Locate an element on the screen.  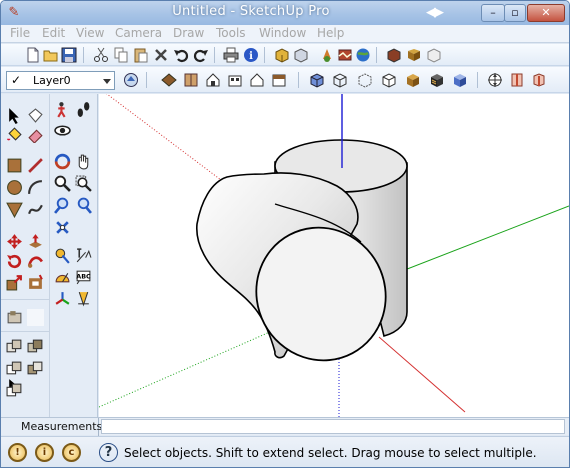
display-section-cuts-icon is located at coordinates (539, 80).